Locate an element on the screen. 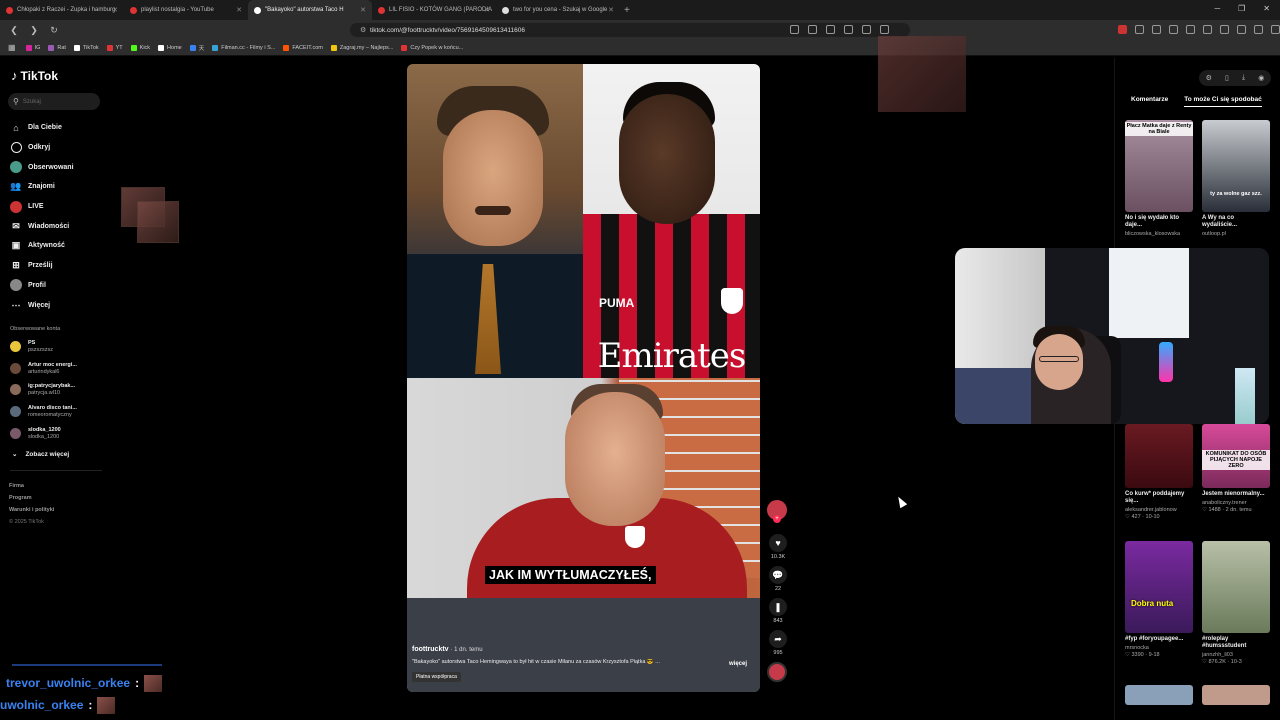  close-window-icon: ✕ is located at coordinates (1266, 8).